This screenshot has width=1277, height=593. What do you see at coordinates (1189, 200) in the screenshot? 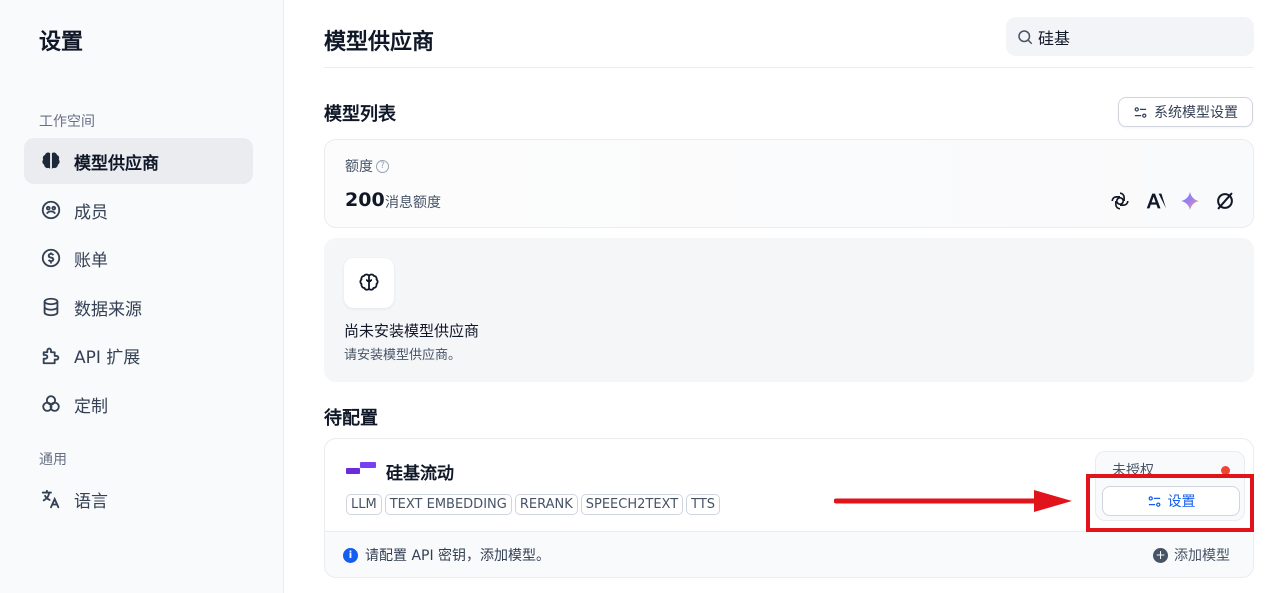
I see `gemini-icon` at bounding box center [1189, 200].